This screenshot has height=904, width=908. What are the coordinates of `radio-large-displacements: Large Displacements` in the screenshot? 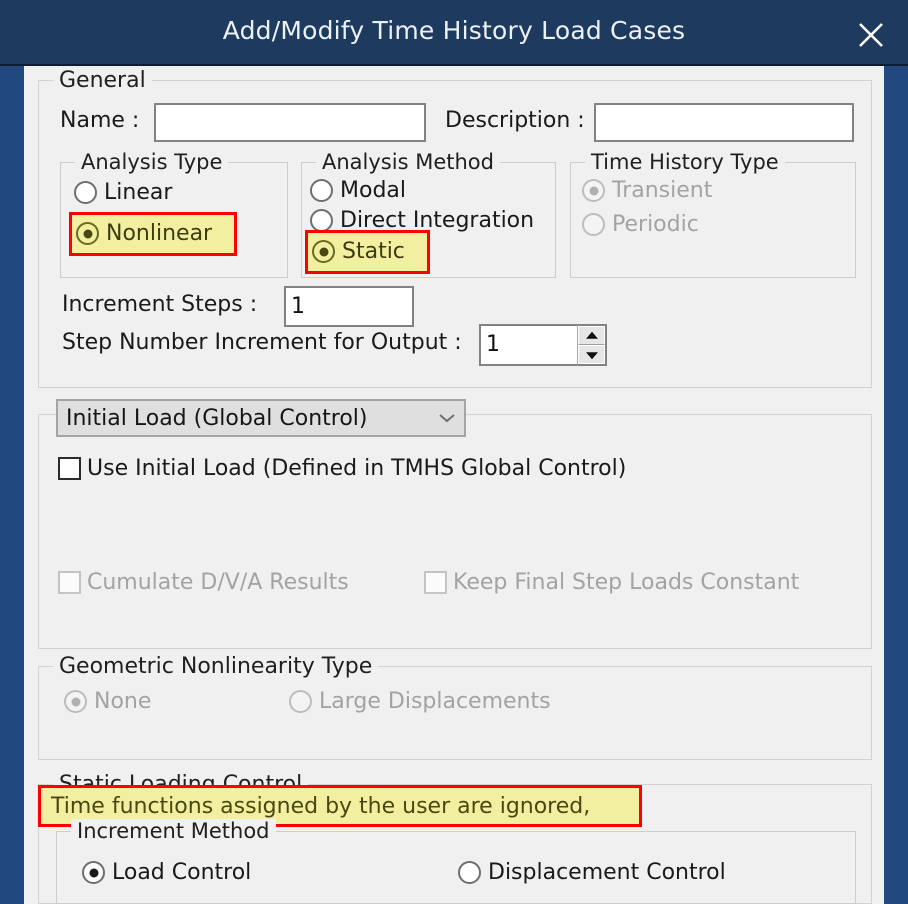 It's located at (420, 701).